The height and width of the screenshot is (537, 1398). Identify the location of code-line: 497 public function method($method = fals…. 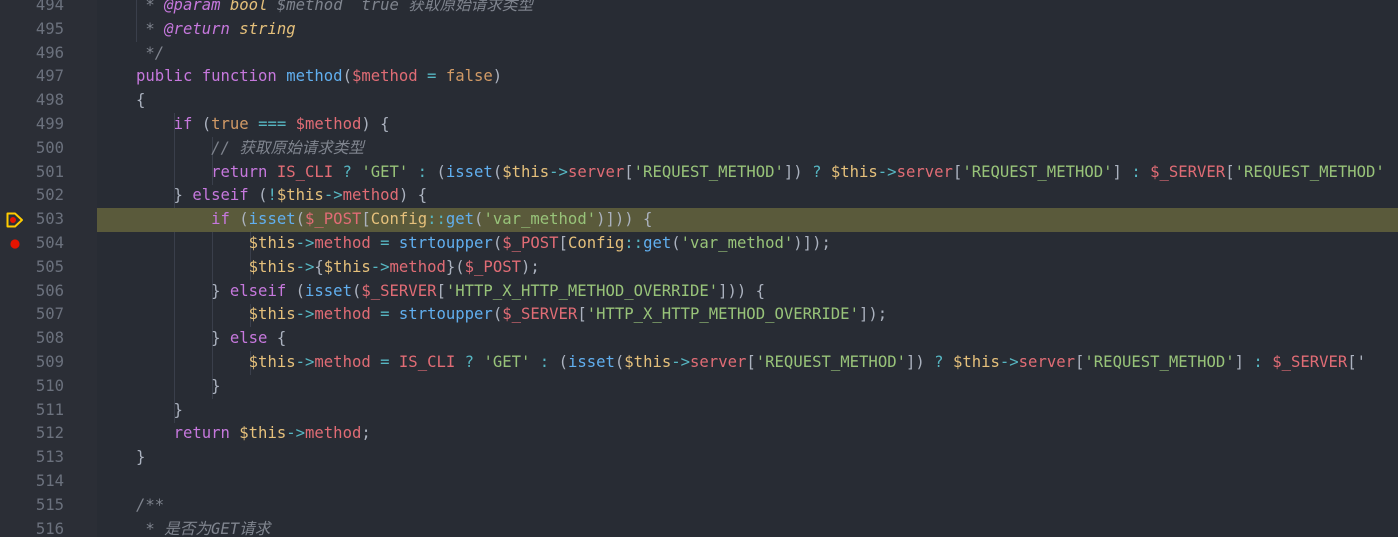
(699, 77).